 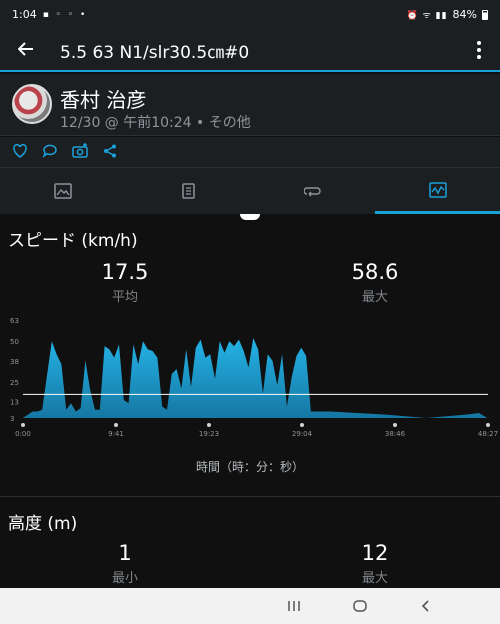 I want to click on altitude-min-label: 最小, so click(x=124, y=578).